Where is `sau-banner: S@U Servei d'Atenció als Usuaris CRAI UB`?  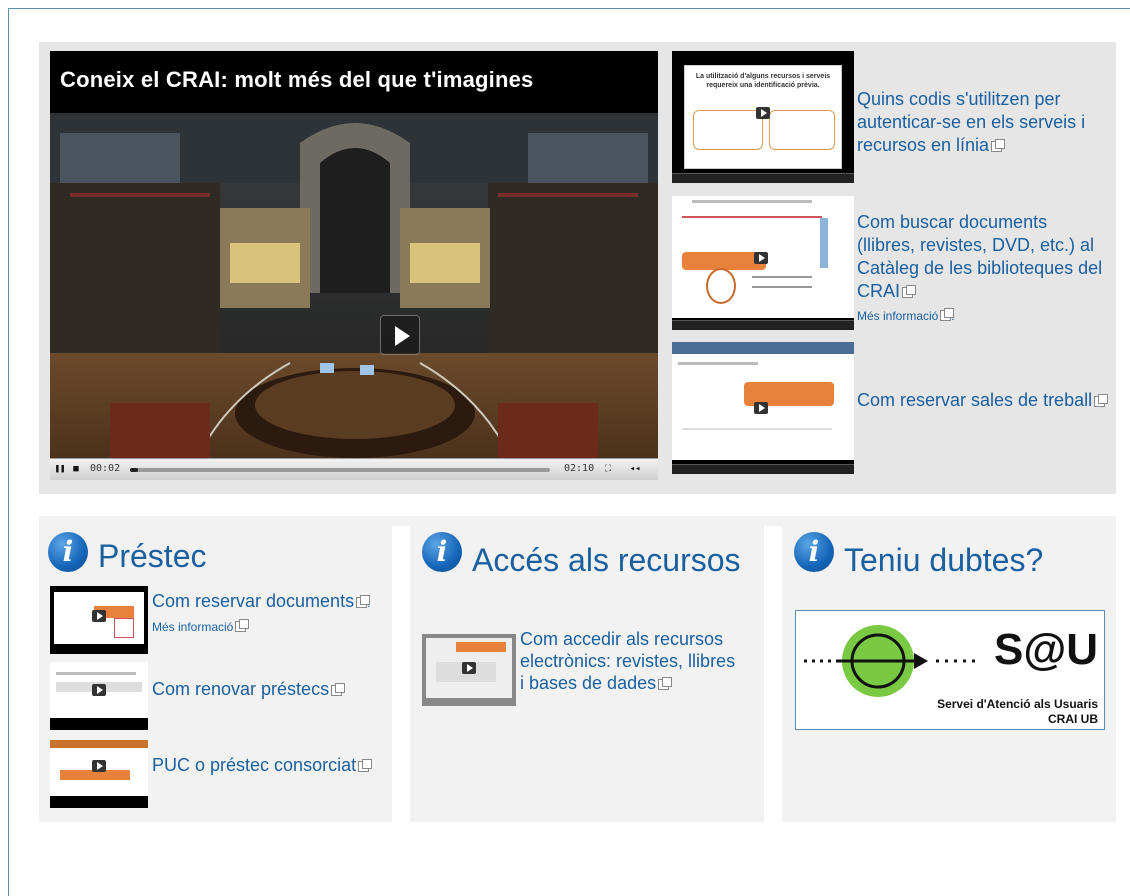 sau-banner: S@U Servei d'Atenció als Usuaris CRAI UB is located at coordinates (950, 670).